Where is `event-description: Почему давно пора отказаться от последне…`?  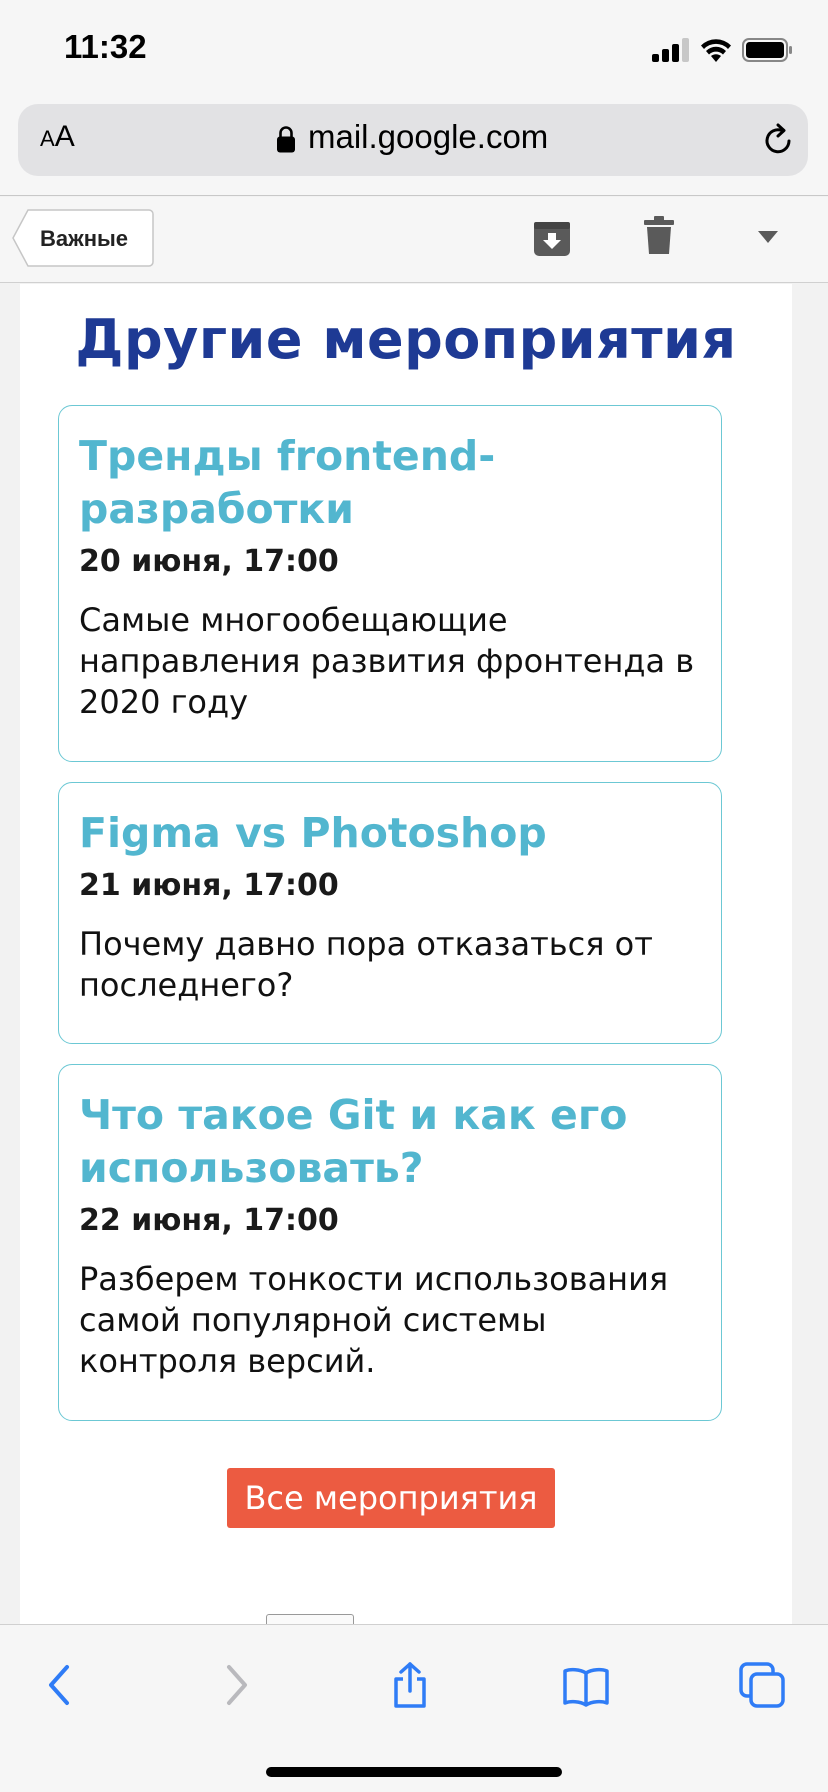 event-description: Почему давно пора отказаться от последне… is located at coordinates (366, 964).